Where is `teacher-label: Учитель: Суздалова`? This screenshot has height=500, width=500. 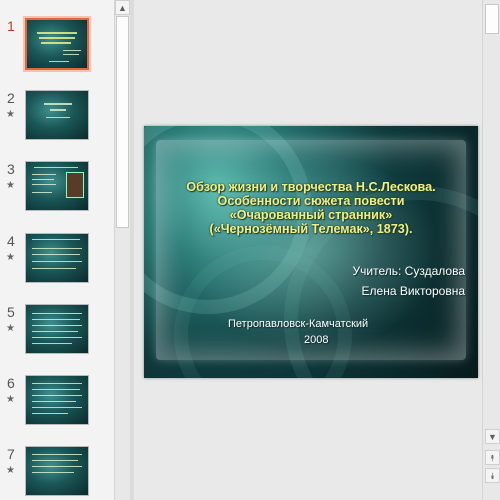 teacher-label: Учитель: Суздалова is located at coordinates (409, 271).